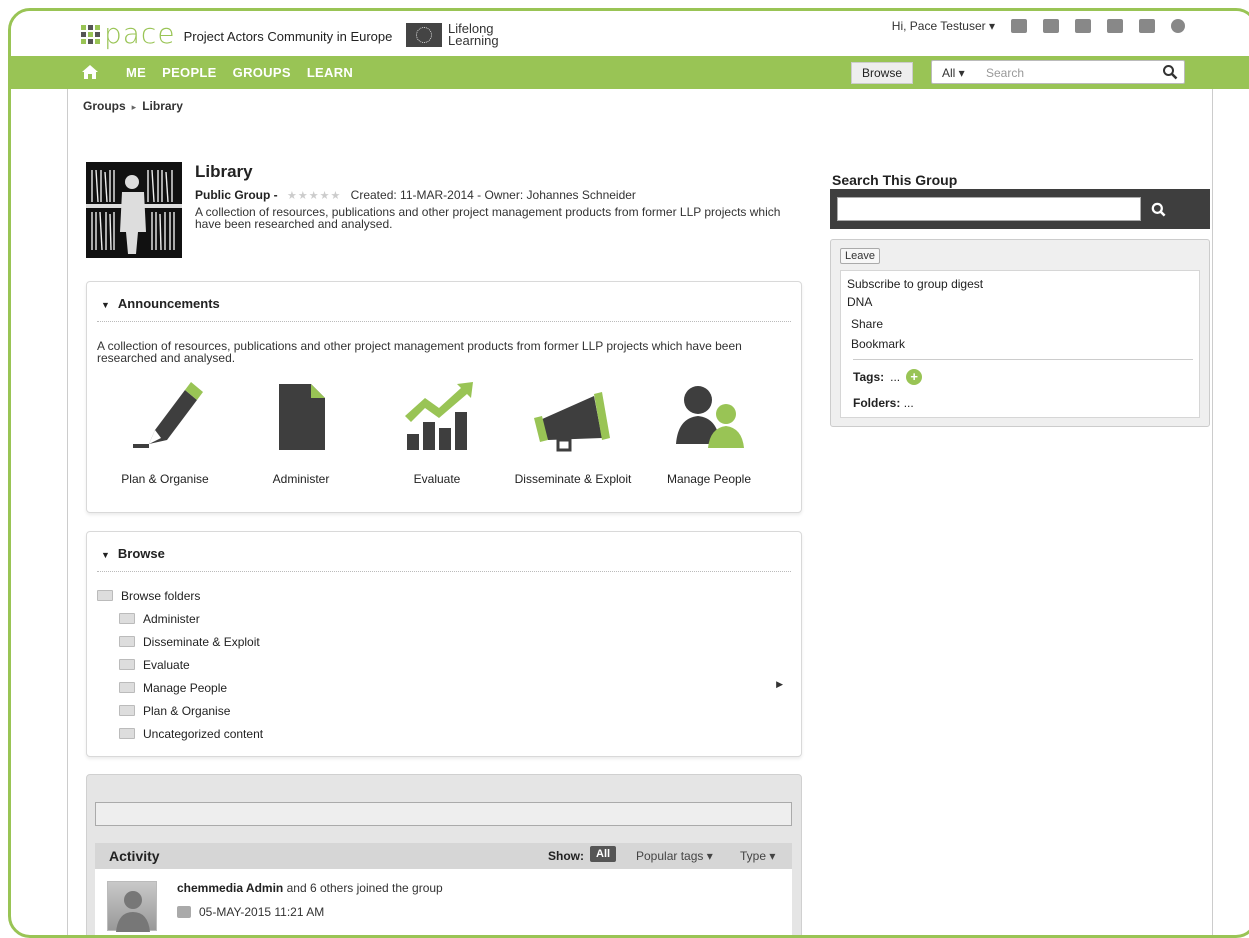 The height and width of the screenshot is (938, 1249). I want to click on global-search: All ▾ Search, so click(1058, 72).